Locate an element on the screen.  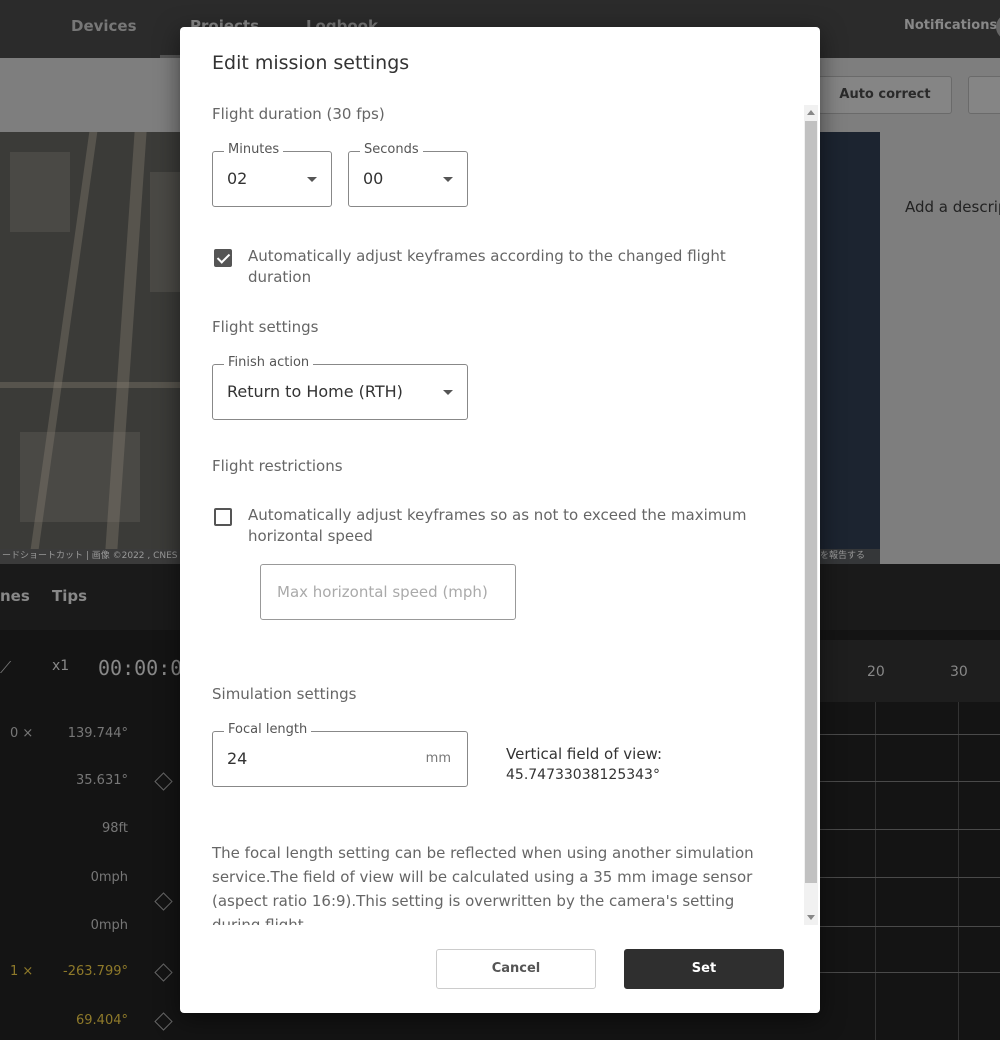
set-button: Set is located at coordinates (704, 969).